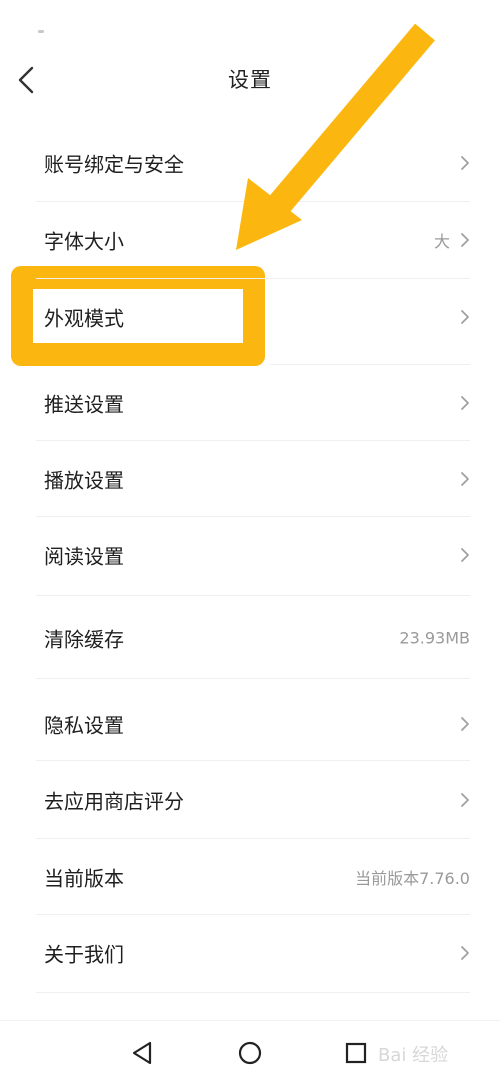  I want to click on settings-row-label: 账号绑定与安全, so click(114, 164).